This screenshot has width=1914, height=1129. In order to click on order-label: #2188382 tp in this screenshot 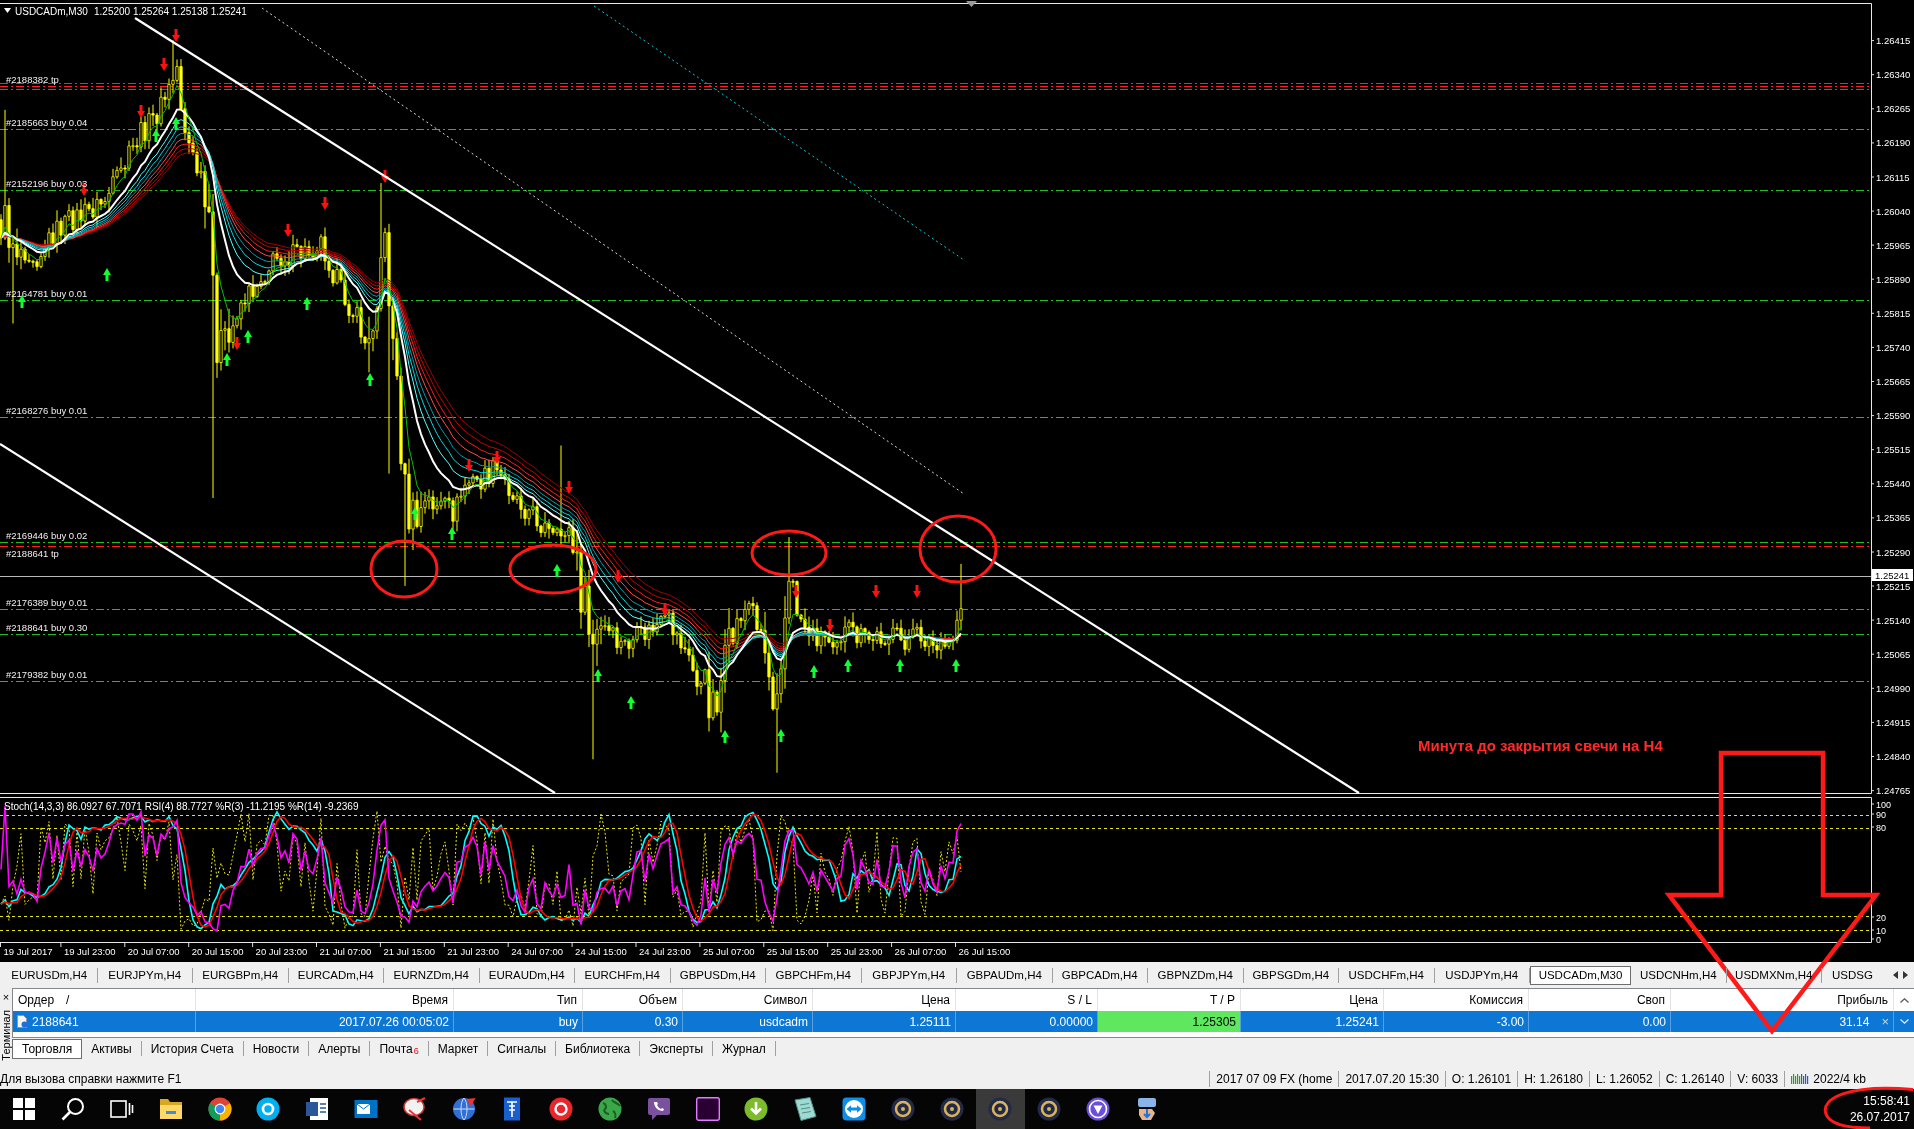, I will do `click(32, 79)`.